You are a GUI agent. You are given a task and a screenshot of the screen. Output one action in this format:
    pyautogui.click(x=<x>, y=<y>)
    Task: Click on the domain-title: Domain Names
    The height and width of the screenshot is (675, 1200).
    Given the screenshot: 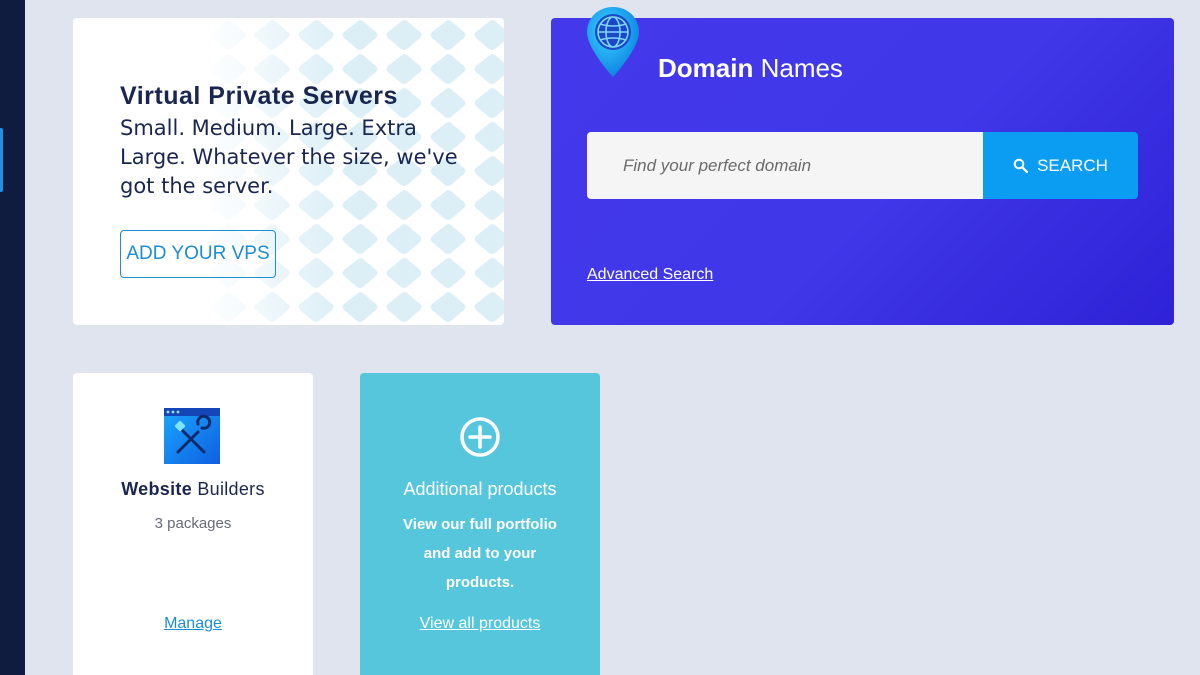 What is the action you would take?
    pyautogui.click(x=750, y=68)
    